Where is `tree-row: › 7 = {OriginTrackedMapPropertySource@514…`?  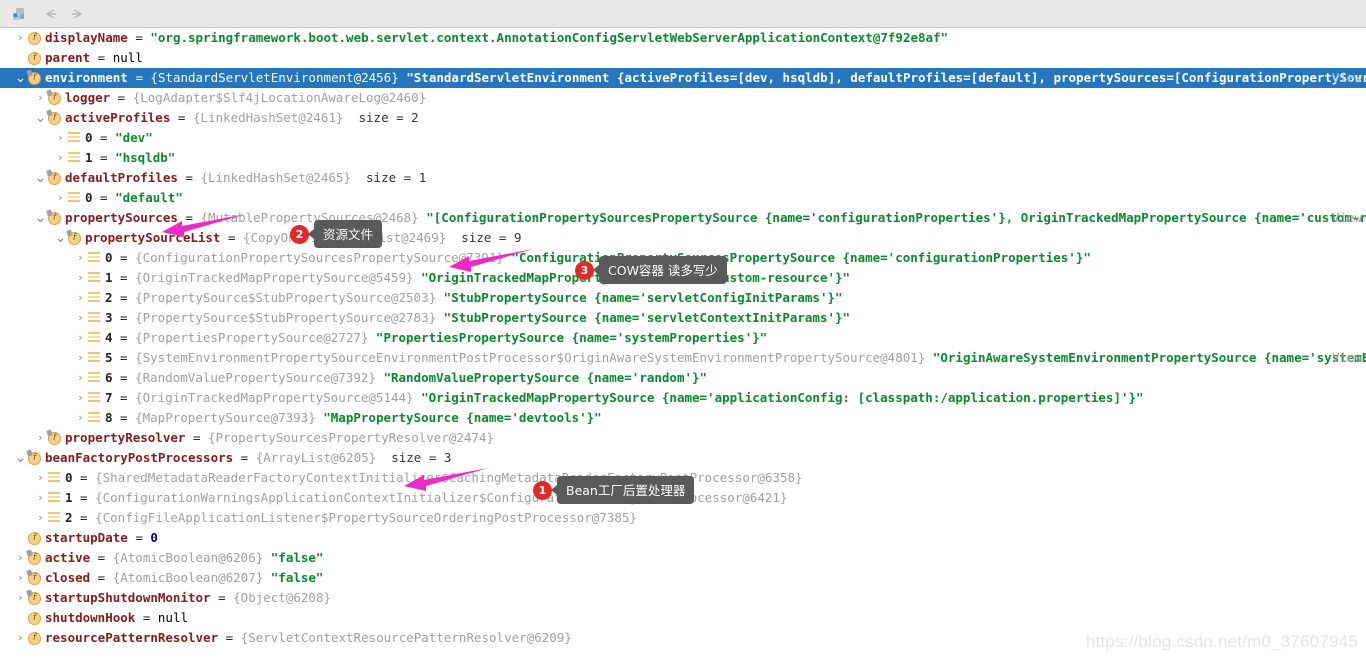 tree-row: › 7 = {OriginTrackedMapPropertySource@514… is located at coordinates (683, 398).